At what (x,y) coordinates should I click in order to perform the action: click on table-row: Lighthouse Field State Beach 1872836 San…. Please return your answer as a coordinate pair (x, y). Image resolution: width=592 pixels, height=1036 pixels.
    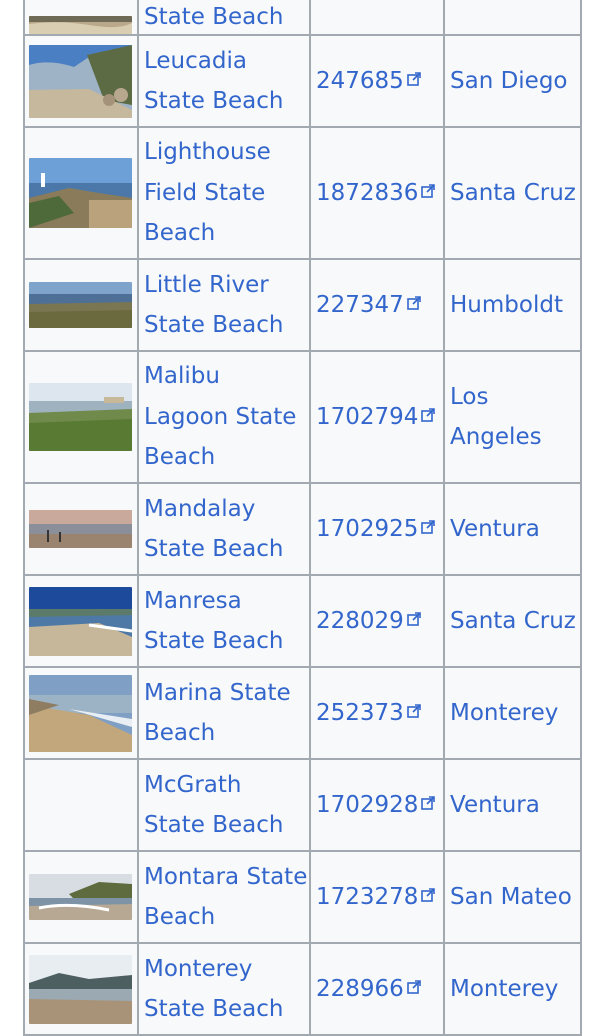
    Looking at the image, I should click on (302, 193).